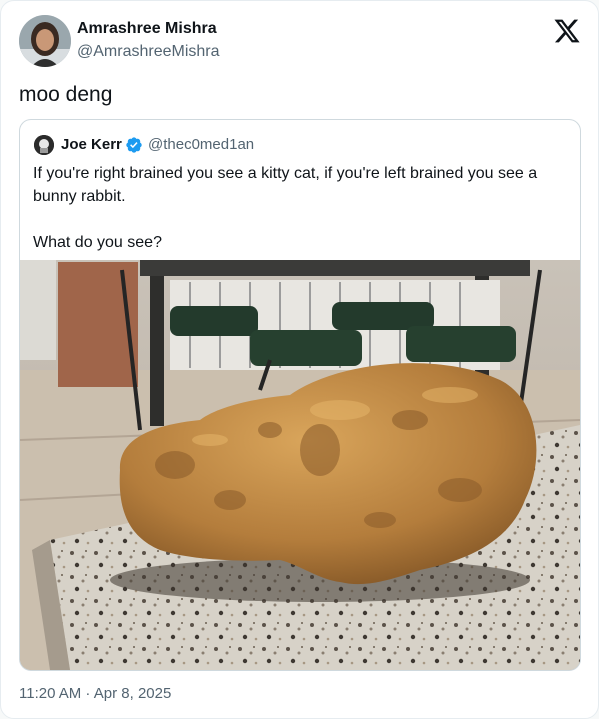  What do you see at coordinates (201, 144) in the screenshot?
I see `quoted-author-handle: @thec0med1an` at bounding box center [201, 144].